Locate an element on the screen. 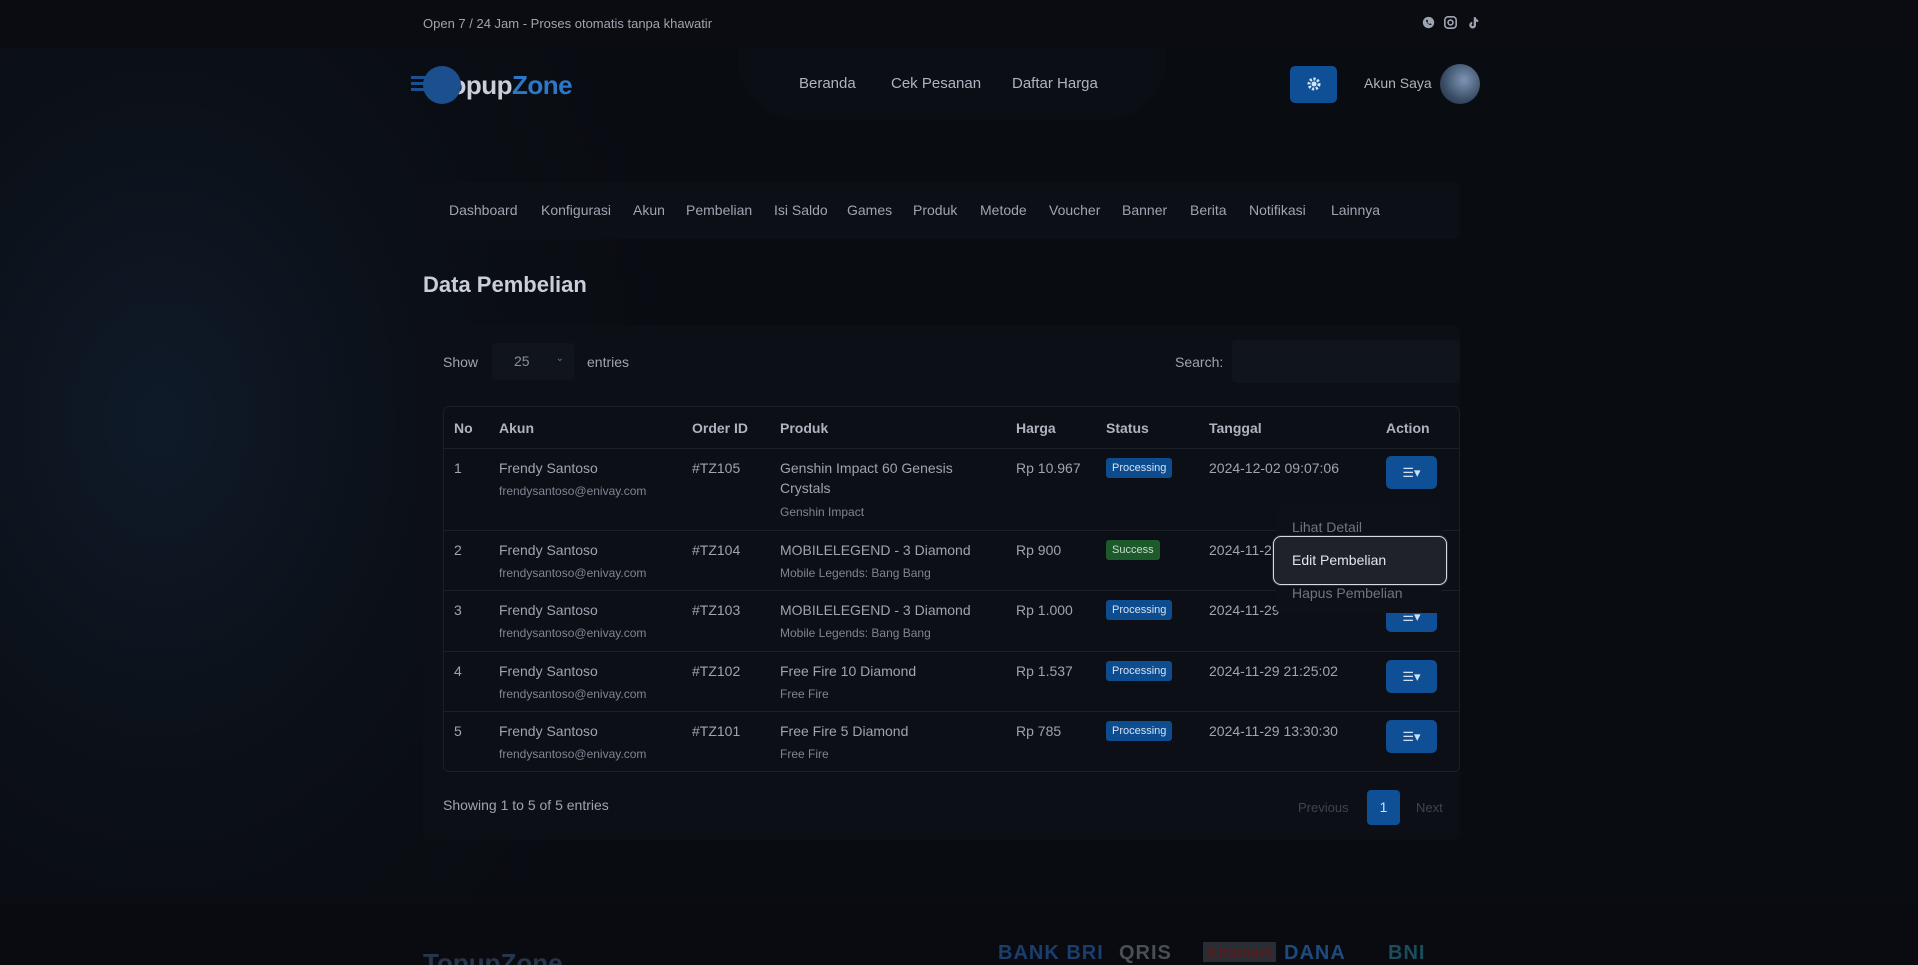  menu-pembelian: Pembelian is located at coordinates (719, 210).